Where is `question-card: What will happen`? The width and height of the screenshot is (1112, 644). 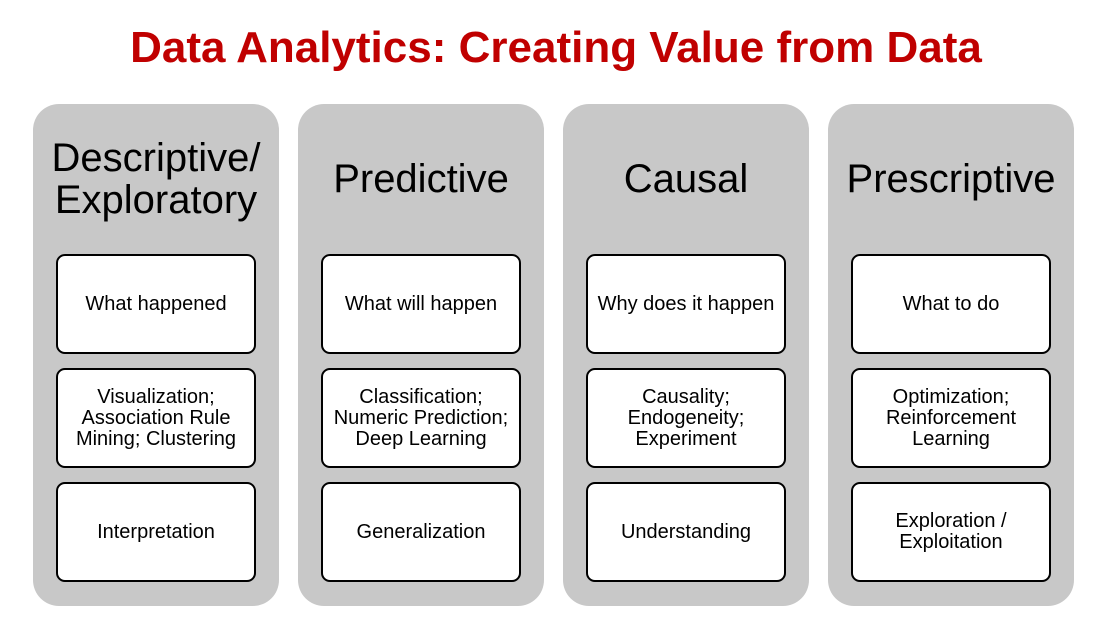
question-card: What will happen is located at coordinates (421, 304).